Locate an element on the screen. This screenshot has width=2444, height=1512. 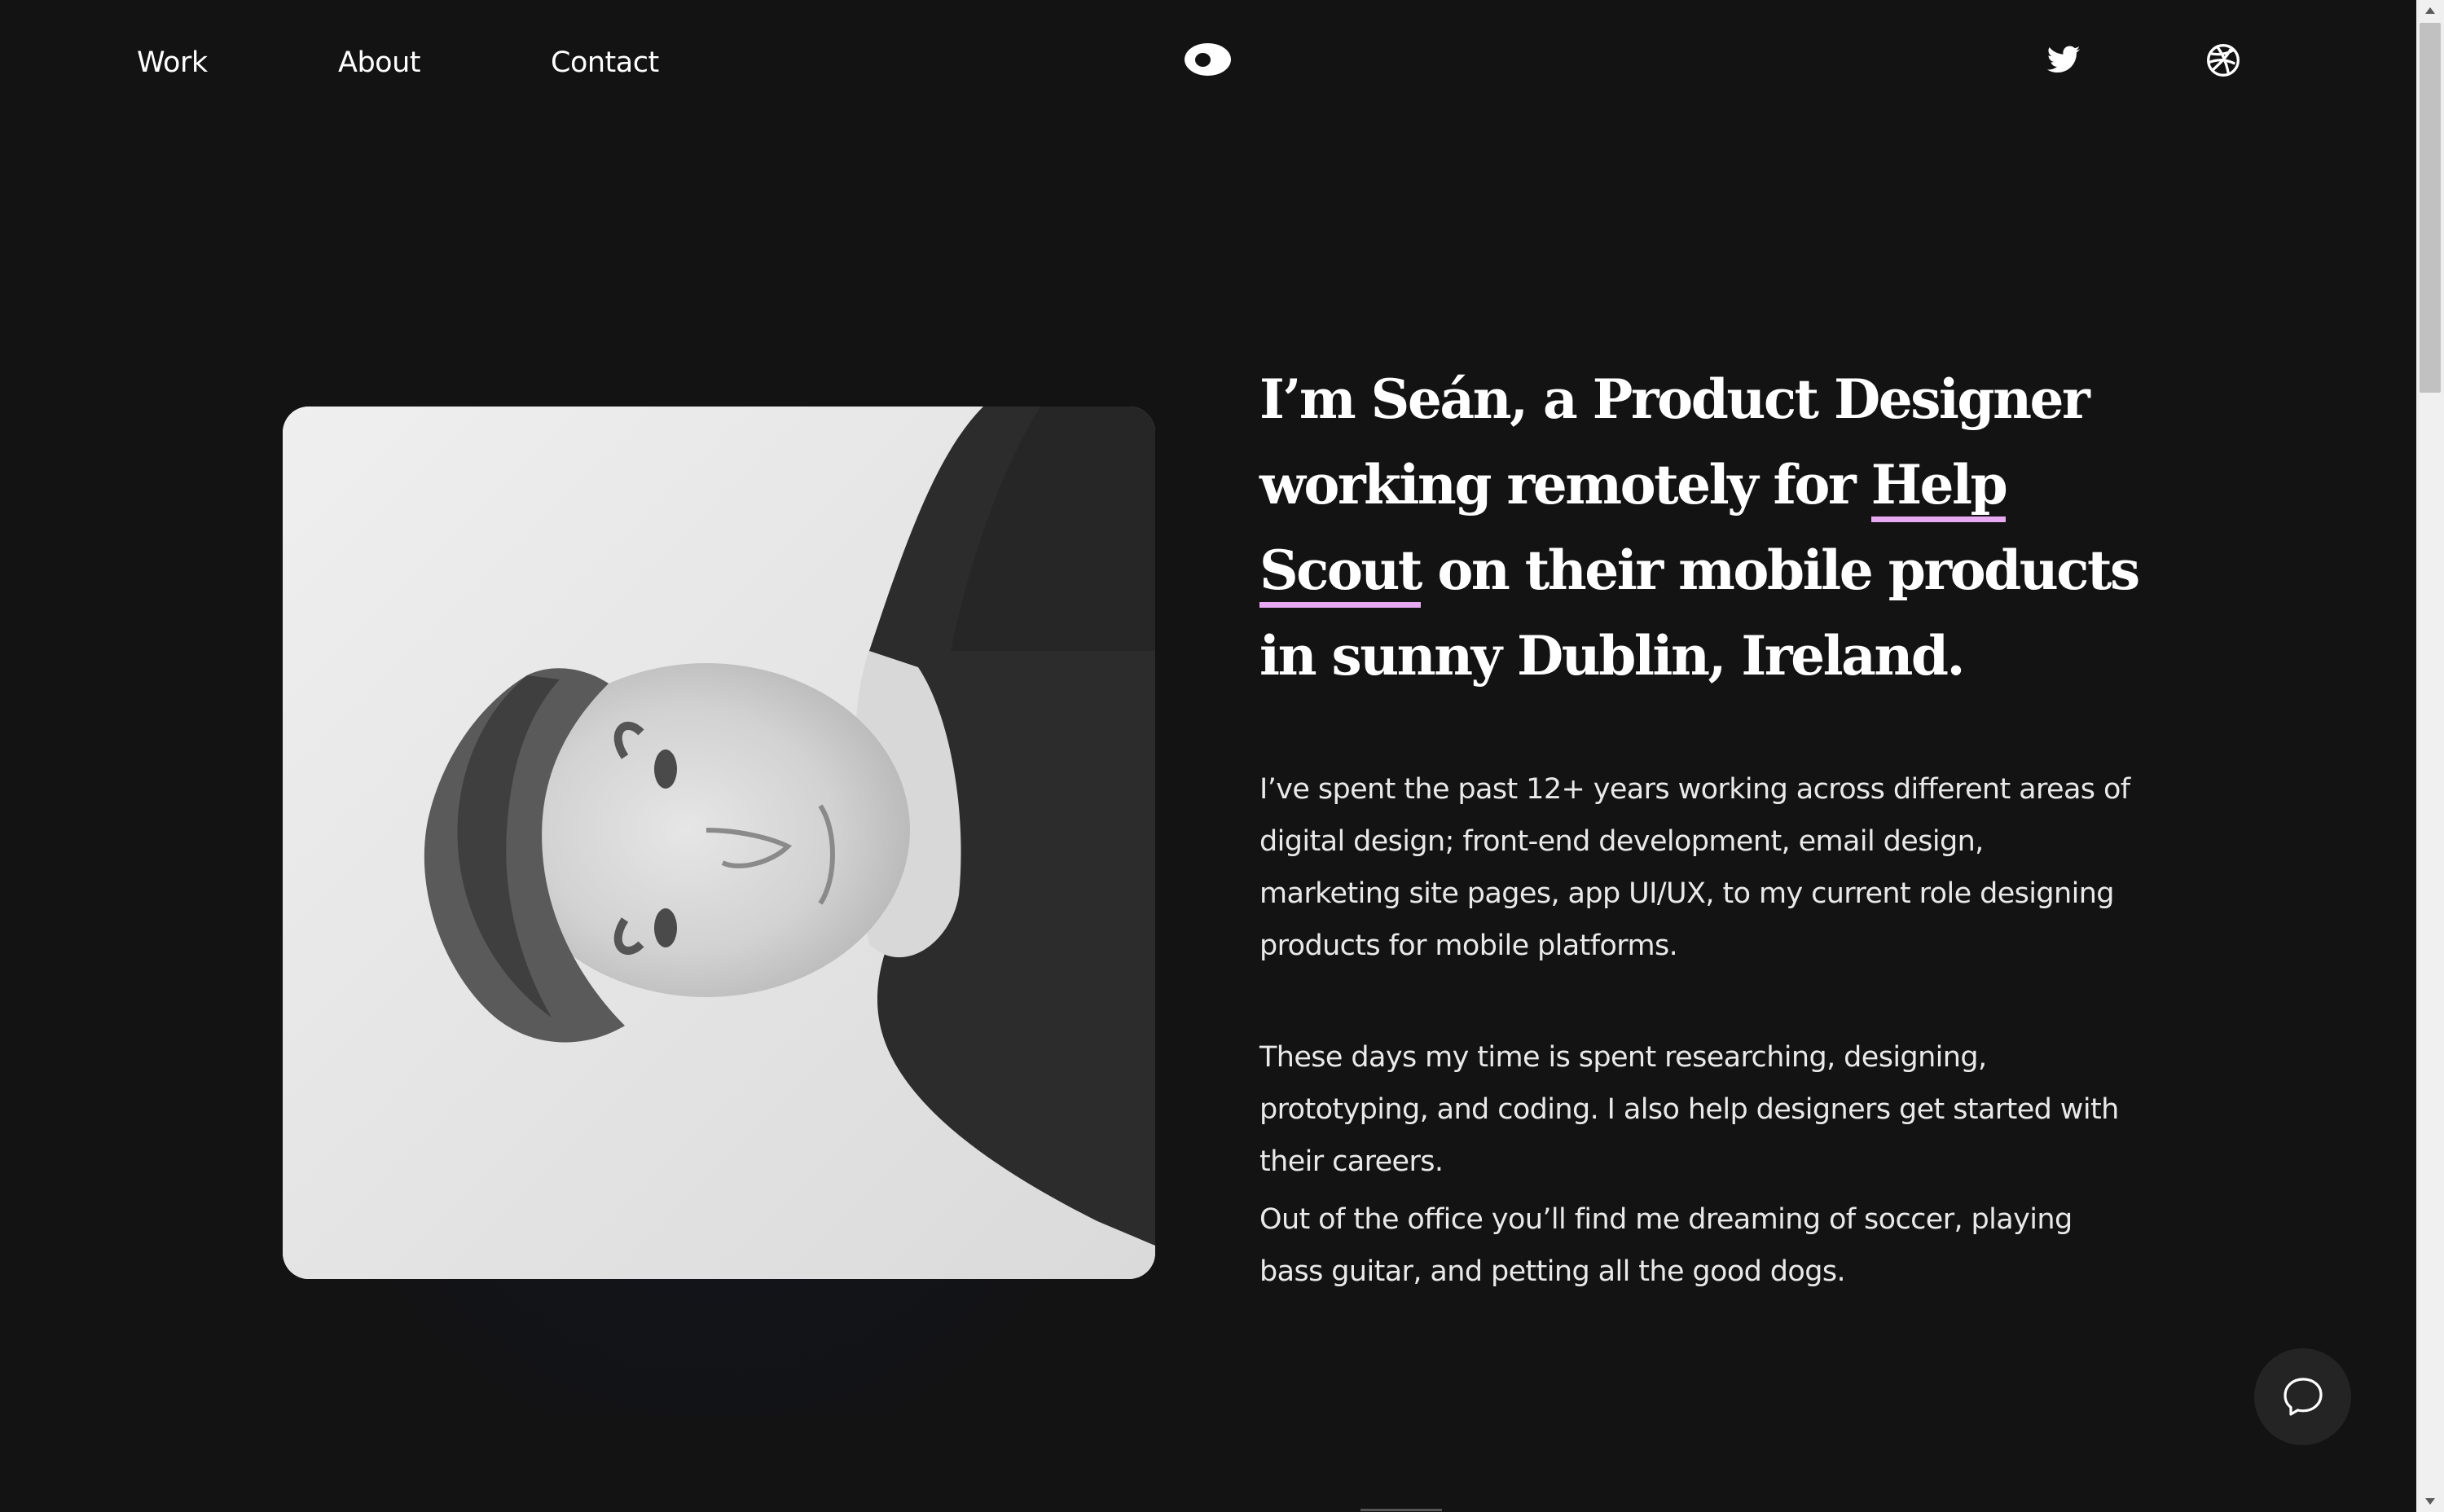
vertical-scrollbar is located at coordinates (2430, 756).